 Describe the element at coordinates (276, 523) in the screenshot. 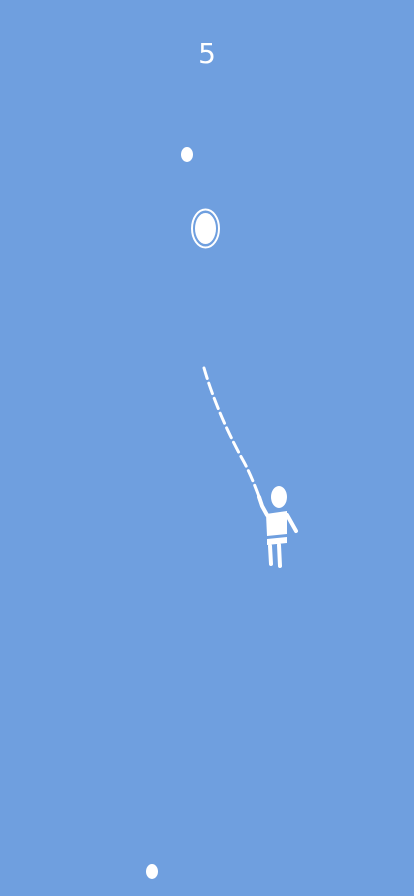

I see `player-body` at that location.